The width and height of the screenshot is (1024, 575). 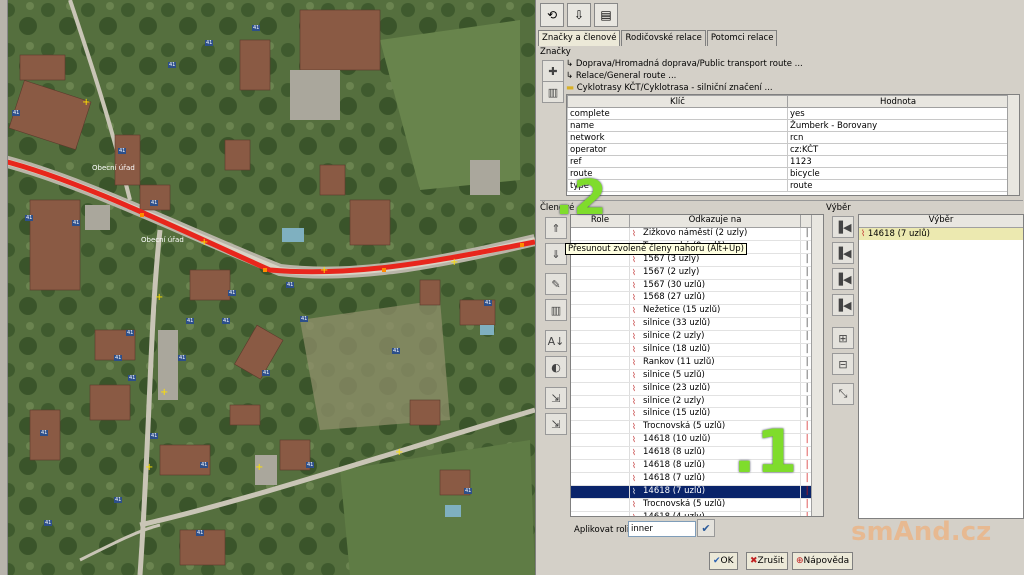 What do you see at coordinates (697, 350) in the screenshot?
I see `member-row: ⌇ silnice (18 uzlů) │` at bounding box center [697, 350].